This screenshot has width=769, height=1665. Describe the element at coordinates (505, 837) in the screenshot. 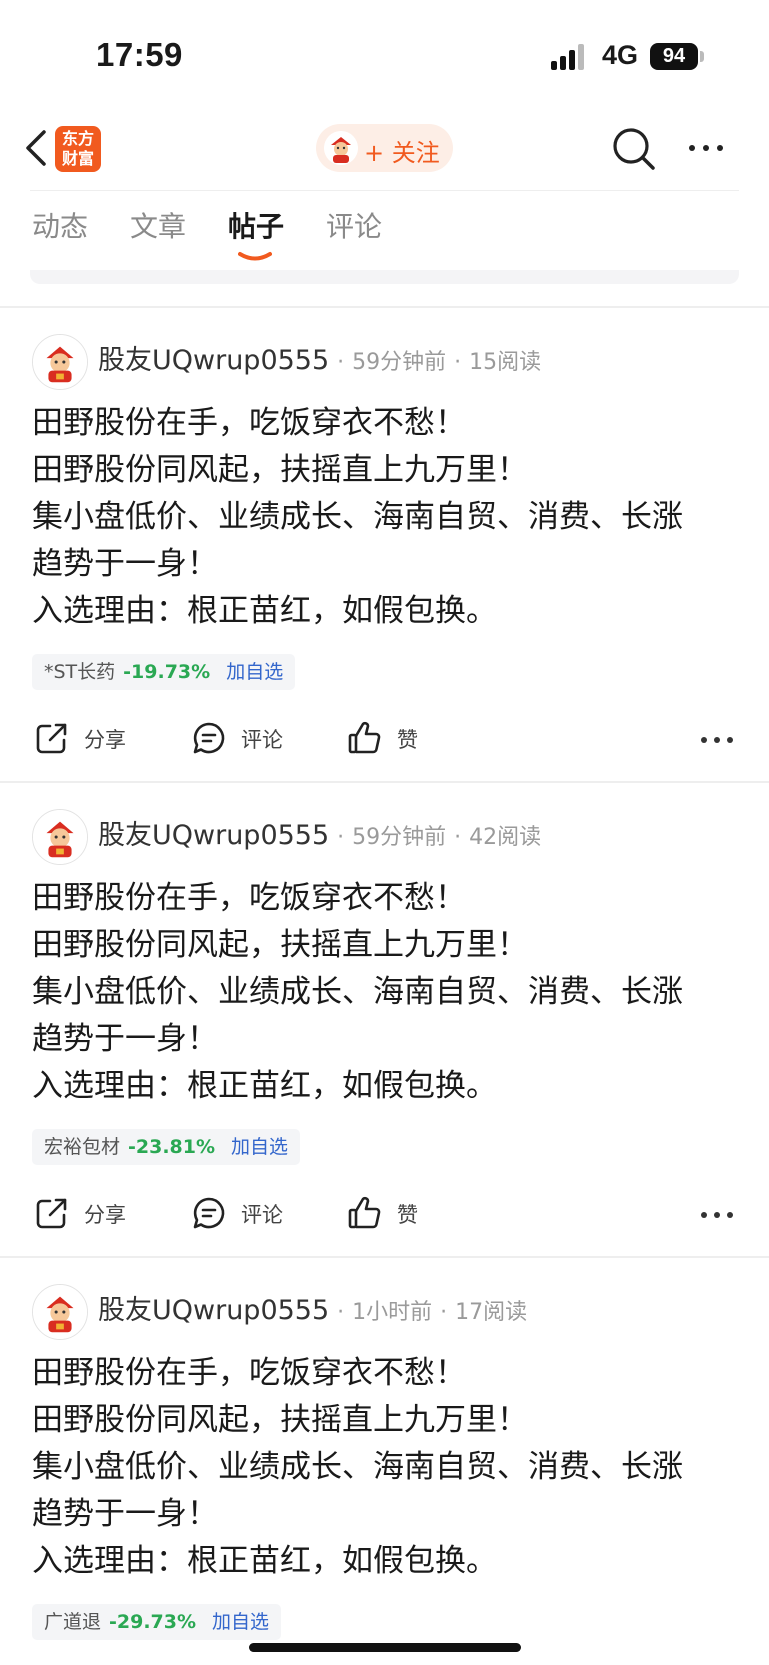

I see `post-read-count: 42阅读` at that location.